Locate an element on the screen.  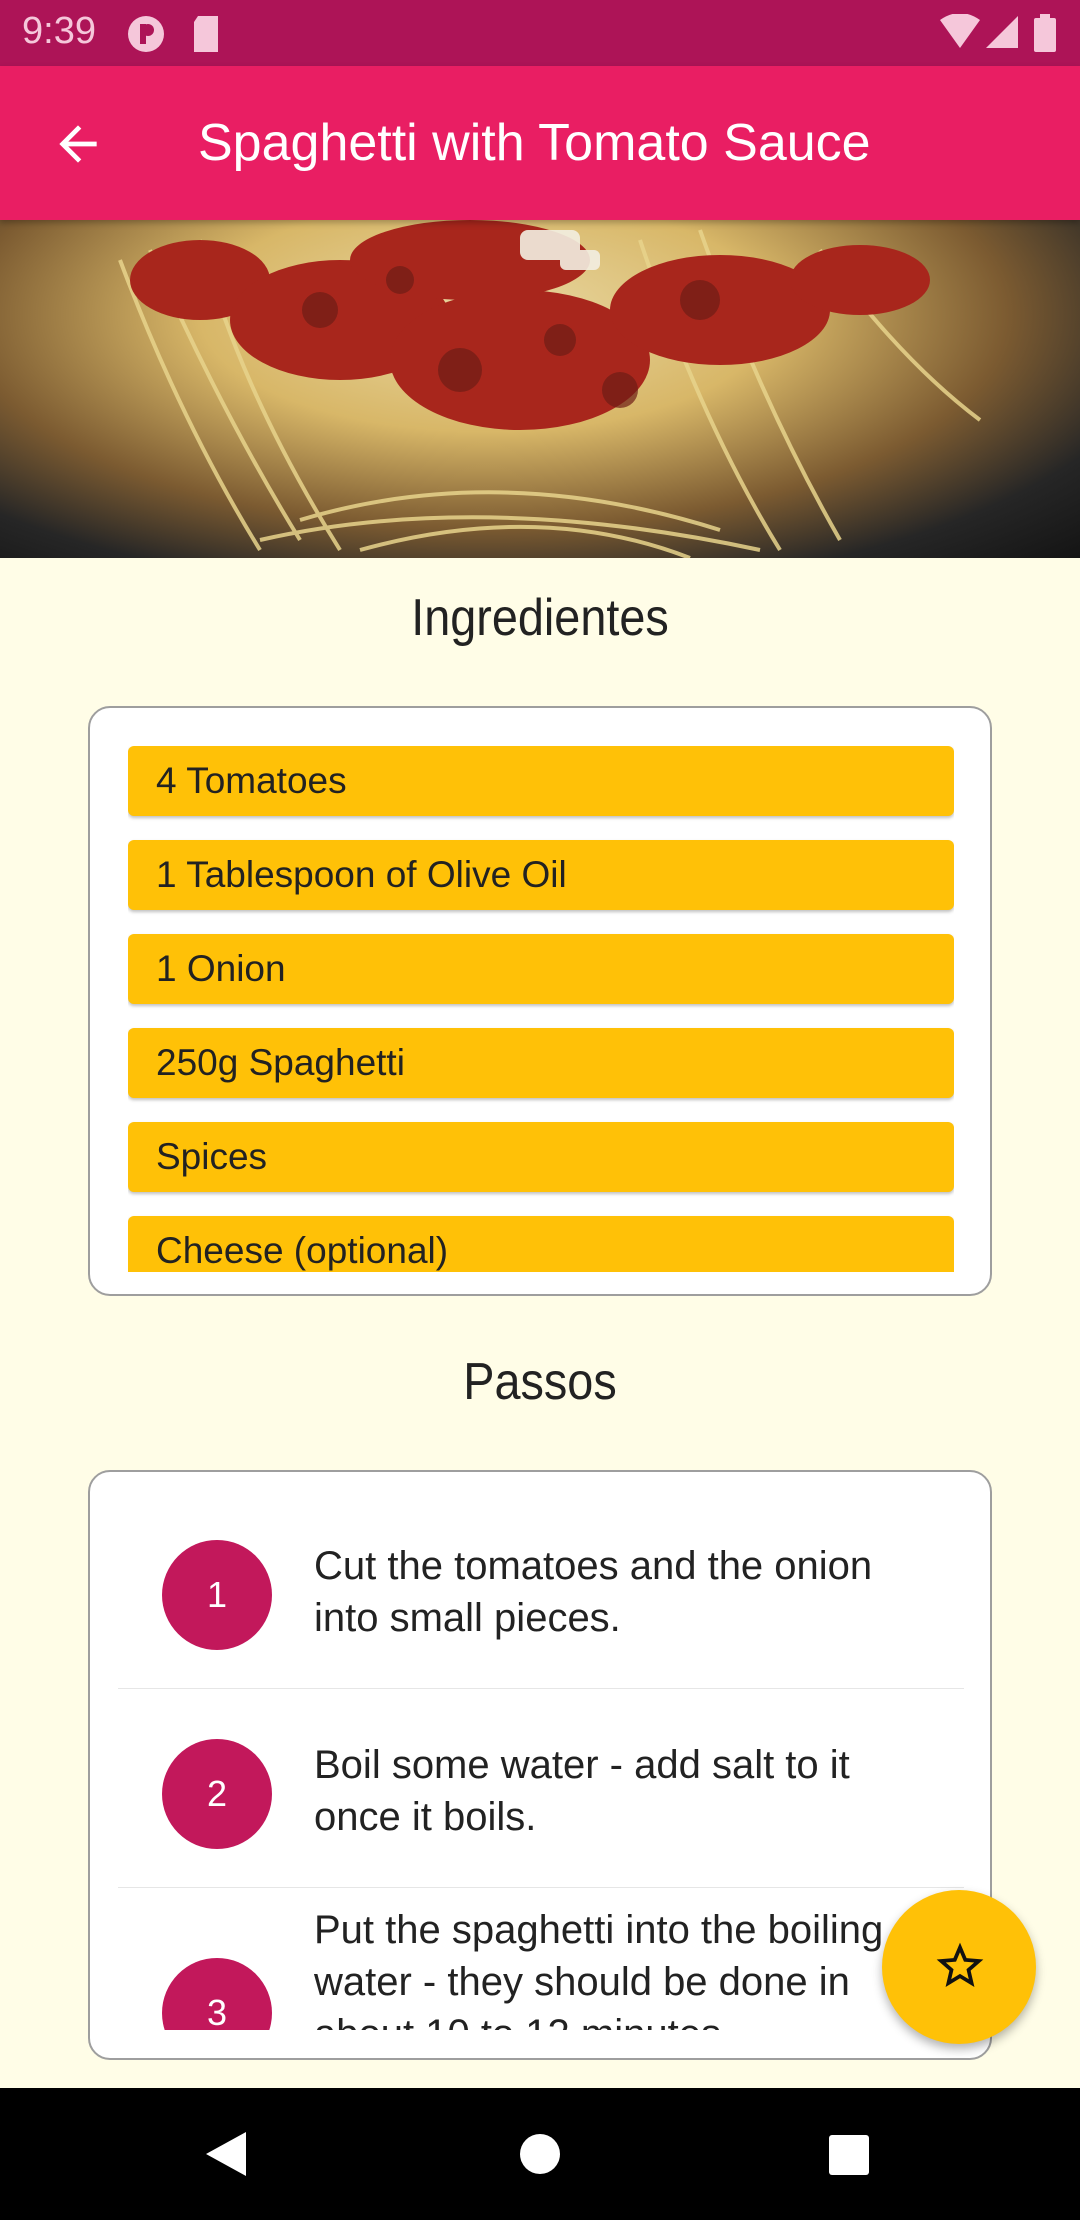
ingredient-item: 1 Onion is located at coordinates (541, 969).